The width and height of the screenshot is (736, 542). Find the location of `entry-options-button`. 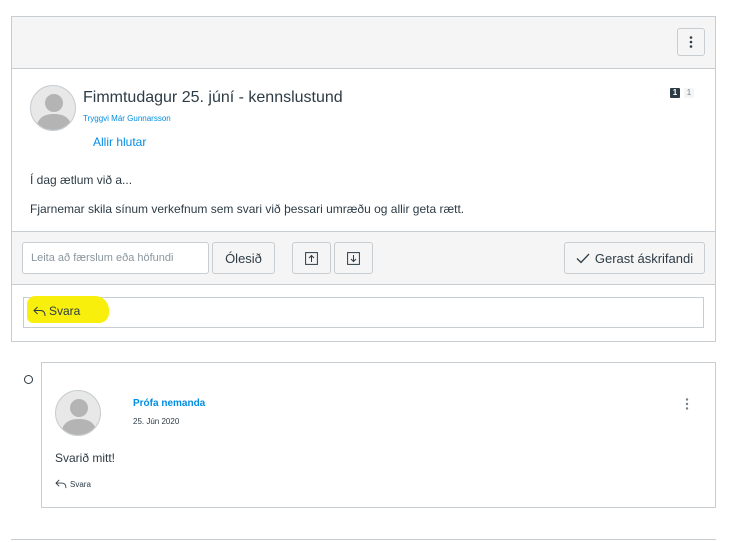

entry-options-button is located at coordinates (687, 404).